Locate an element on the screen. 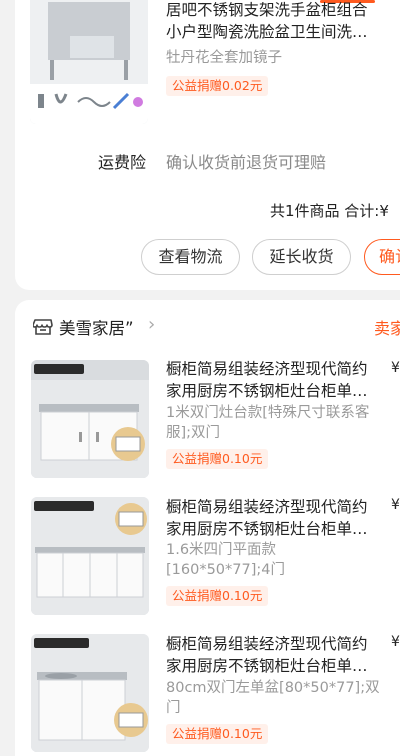  order-status: 卖家 is located at coordinates (387, 328).